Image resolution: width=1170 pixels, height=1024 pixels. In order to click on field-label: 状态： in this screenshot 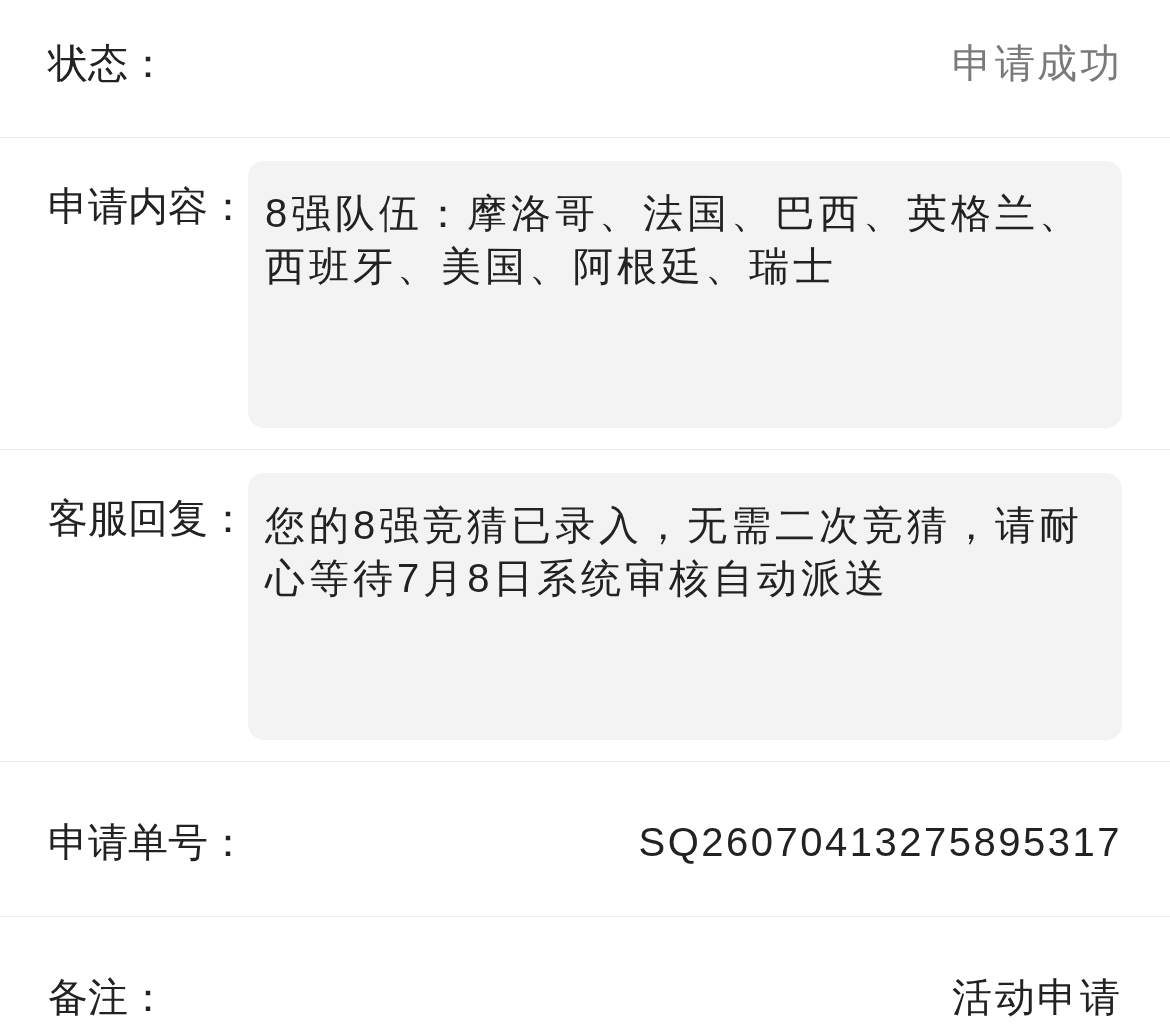, I will do `click(108, 63)`.